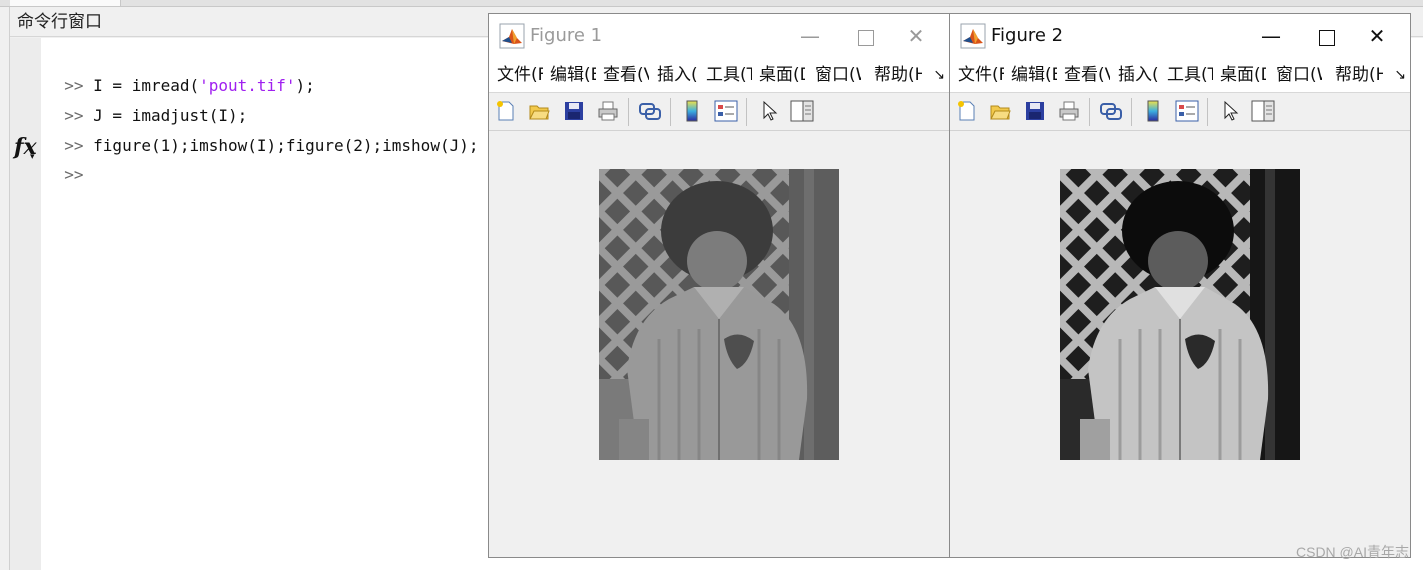 The image size is (1423, 570). Describe the element at coordinates (1180, 36) in the screenshot. I see `title-bar: Figure 2 — ✕` at that location.